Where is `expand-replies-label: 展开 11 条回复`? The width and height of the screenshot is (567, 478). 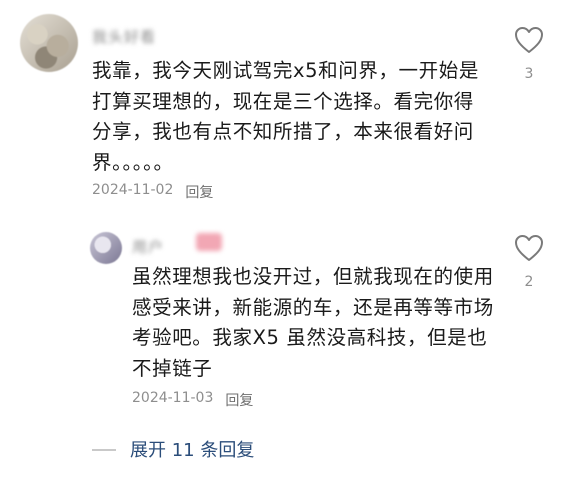 expand-replies-label: 展开 11 条回复 is located at coordinates (192, 450).